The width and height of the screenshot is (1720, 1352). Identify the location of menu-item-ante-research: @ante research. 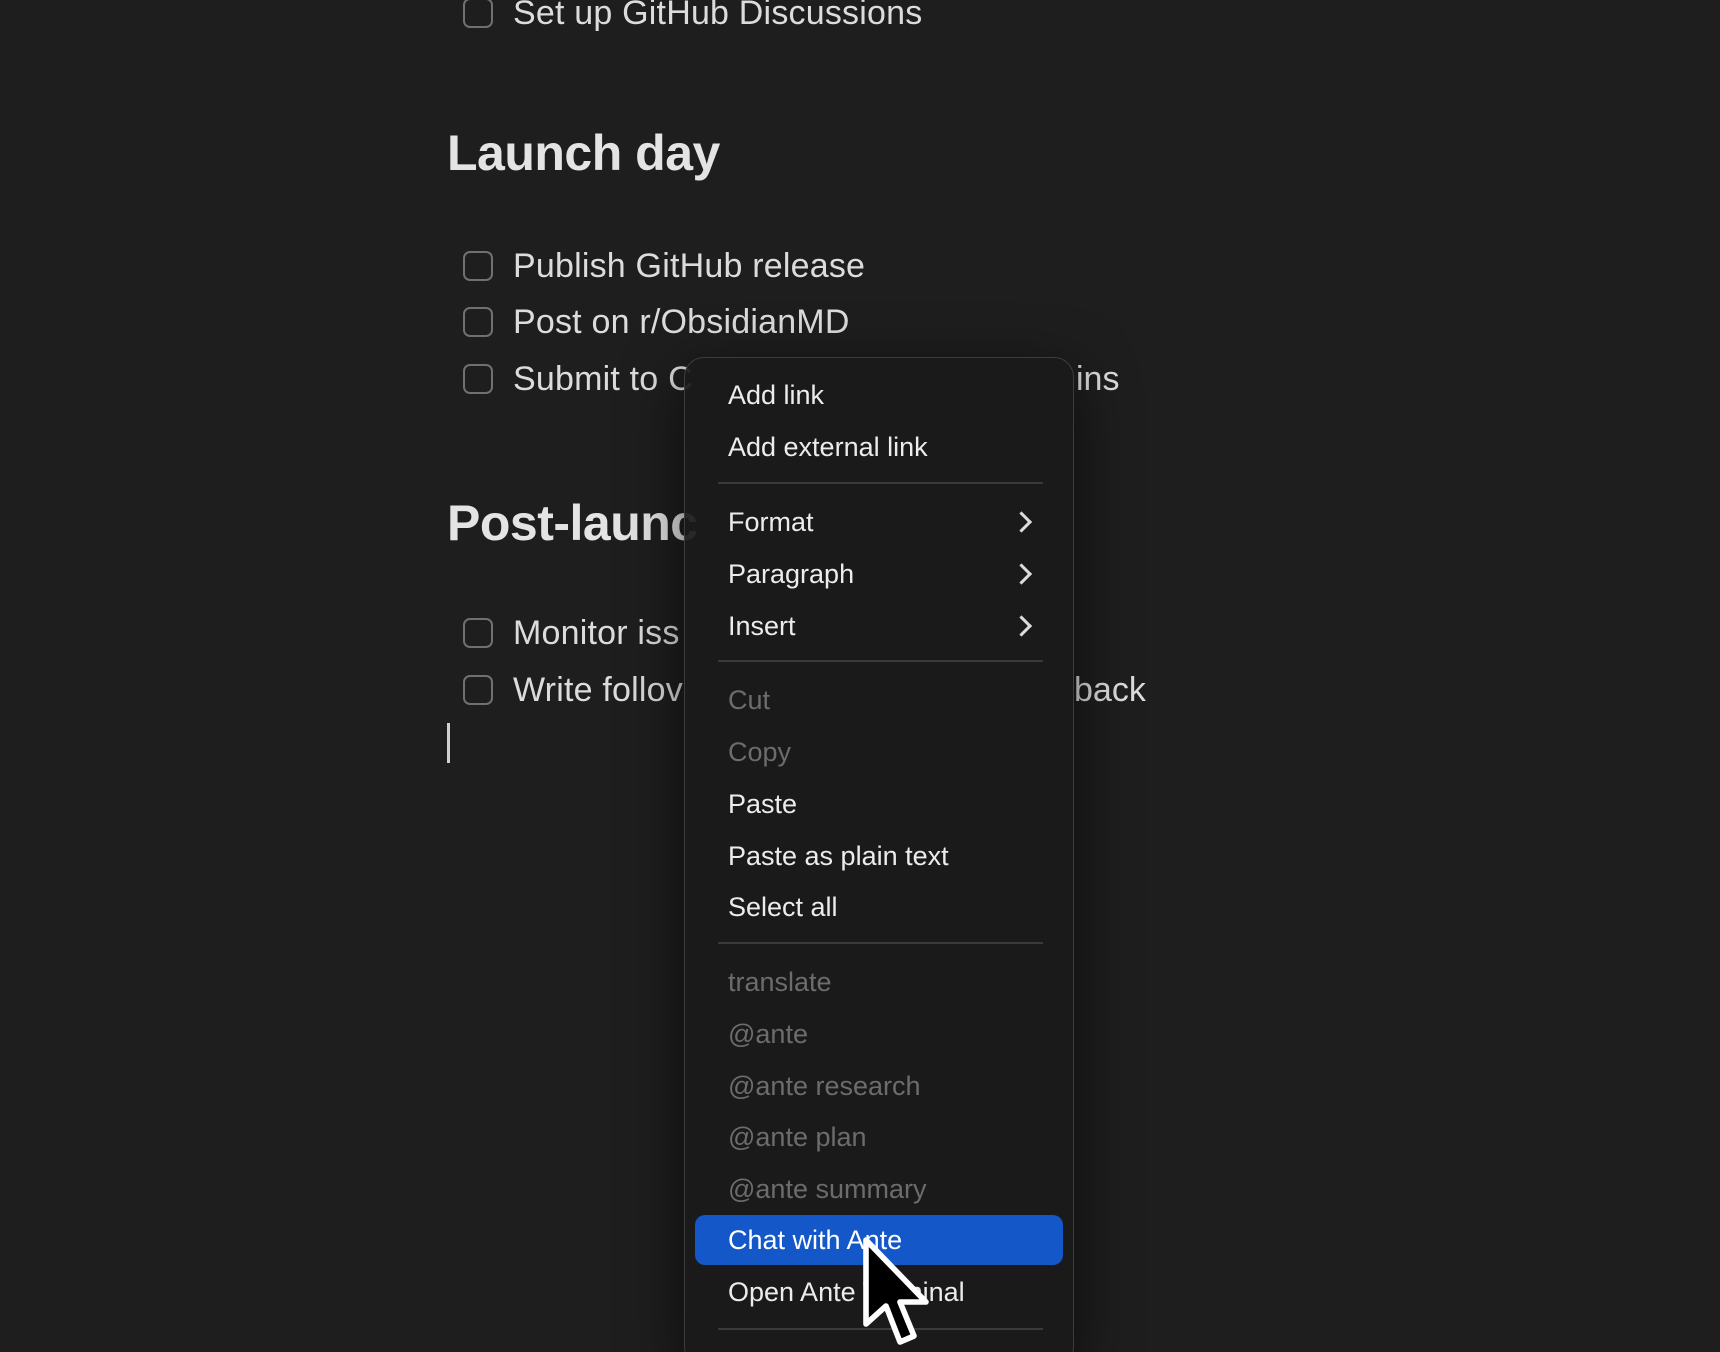
(879, 1086).